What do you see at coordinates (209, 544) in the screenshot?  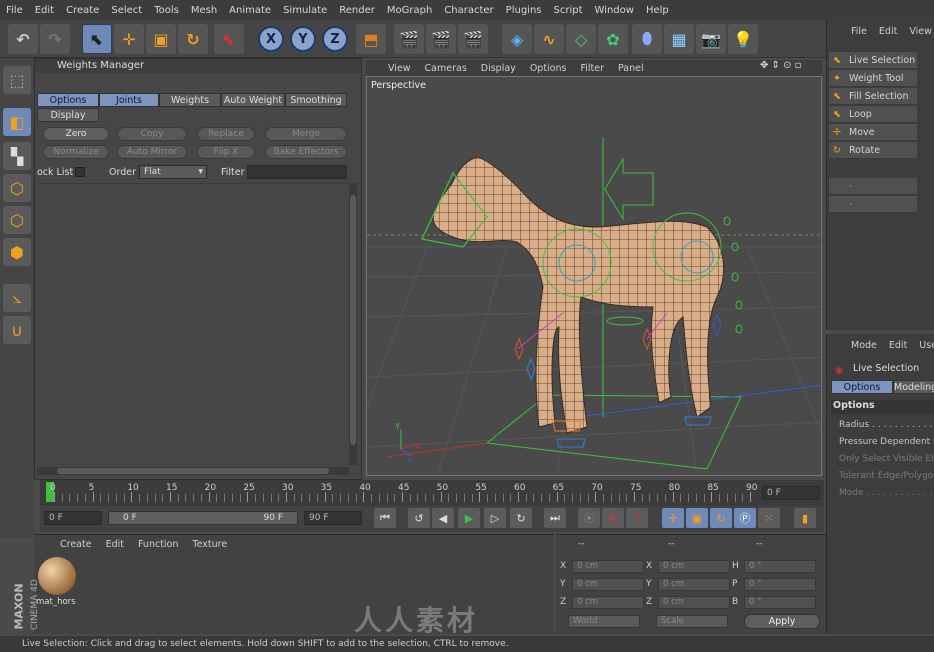 I see `material-menu-texture: Texture` at bounding box center [209, 544].